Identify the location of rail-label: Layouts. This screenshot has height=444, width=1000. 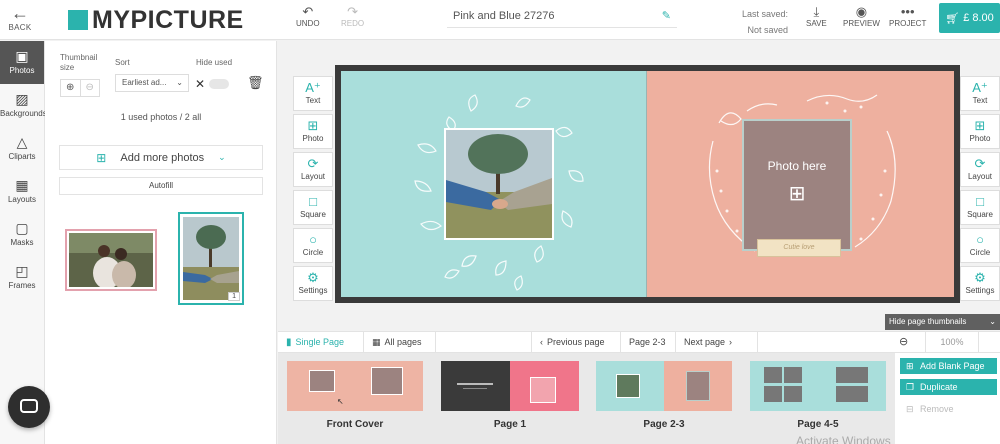
(22, 199).